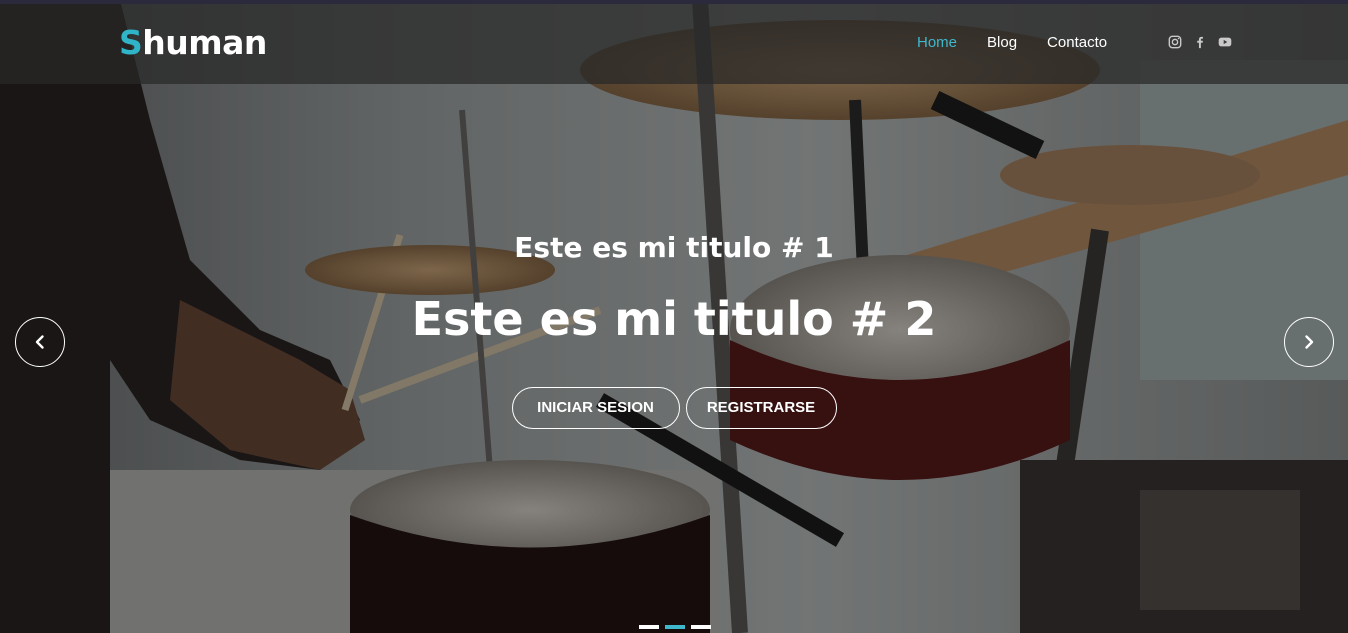  What do you see at coordinates (937, 43) in the screenshot?
I see `nav-home: Home` at bounding box center [937, 43].